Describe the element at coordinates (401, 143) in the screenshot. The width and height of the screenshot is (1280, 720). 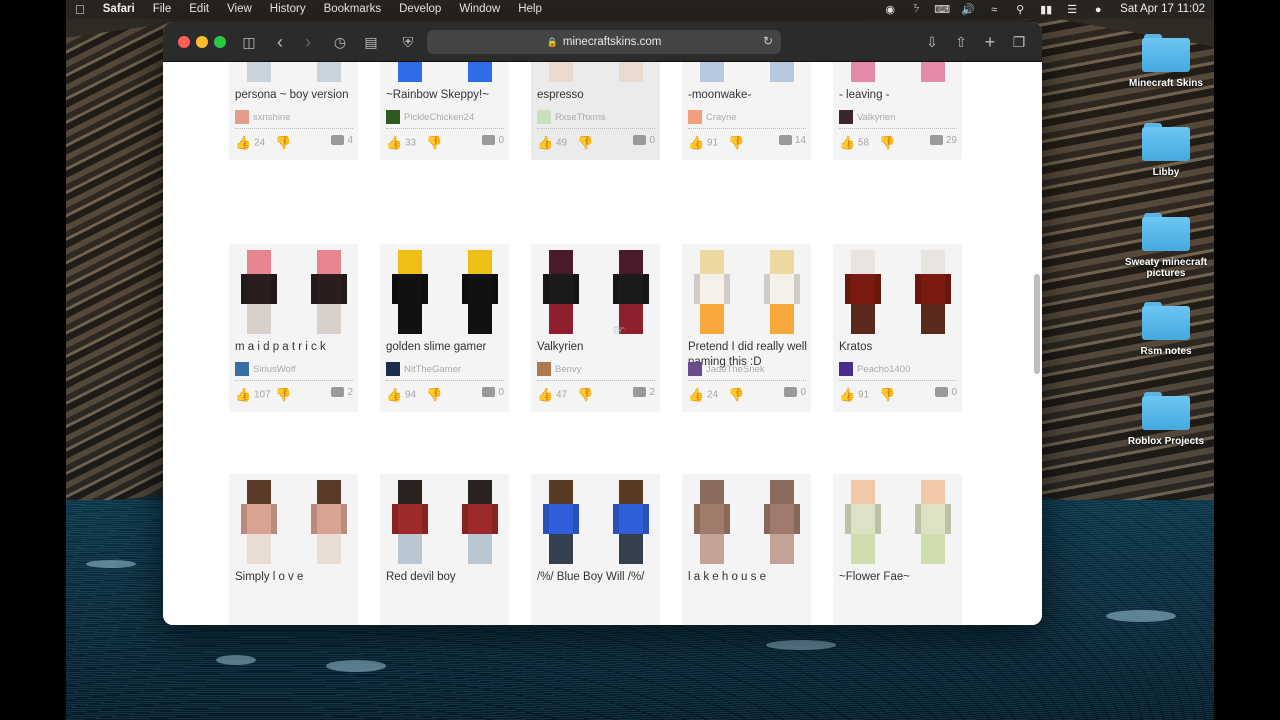
I see `like-button: 👍 33` at that location.